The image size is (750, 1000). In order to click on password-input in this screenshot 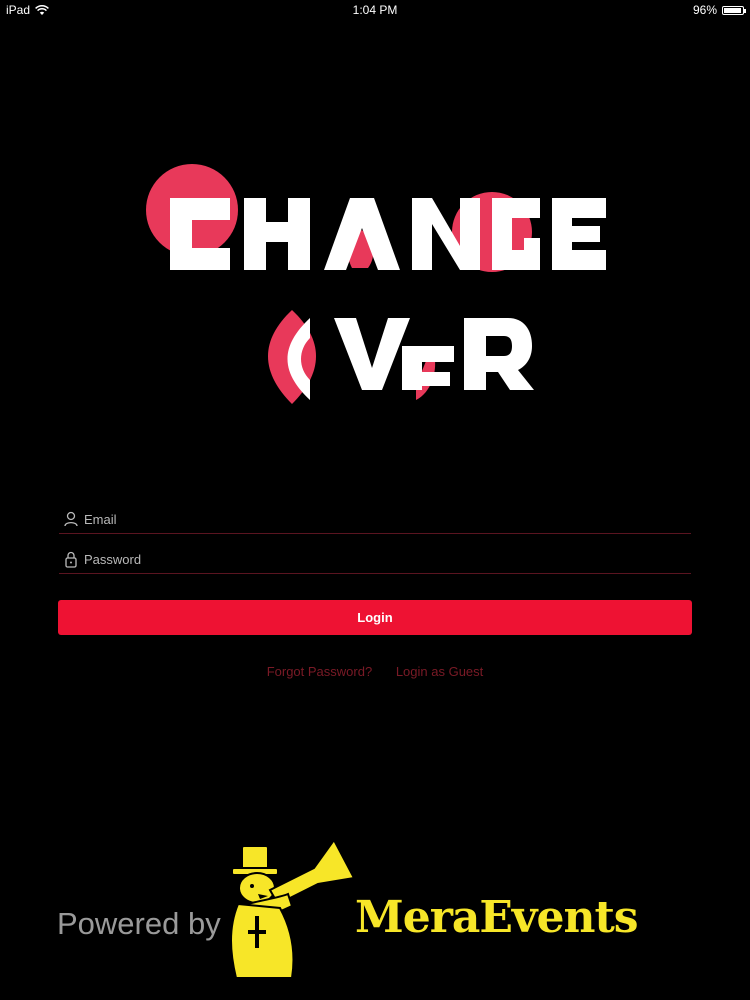, I will do `click(374, 559)`.